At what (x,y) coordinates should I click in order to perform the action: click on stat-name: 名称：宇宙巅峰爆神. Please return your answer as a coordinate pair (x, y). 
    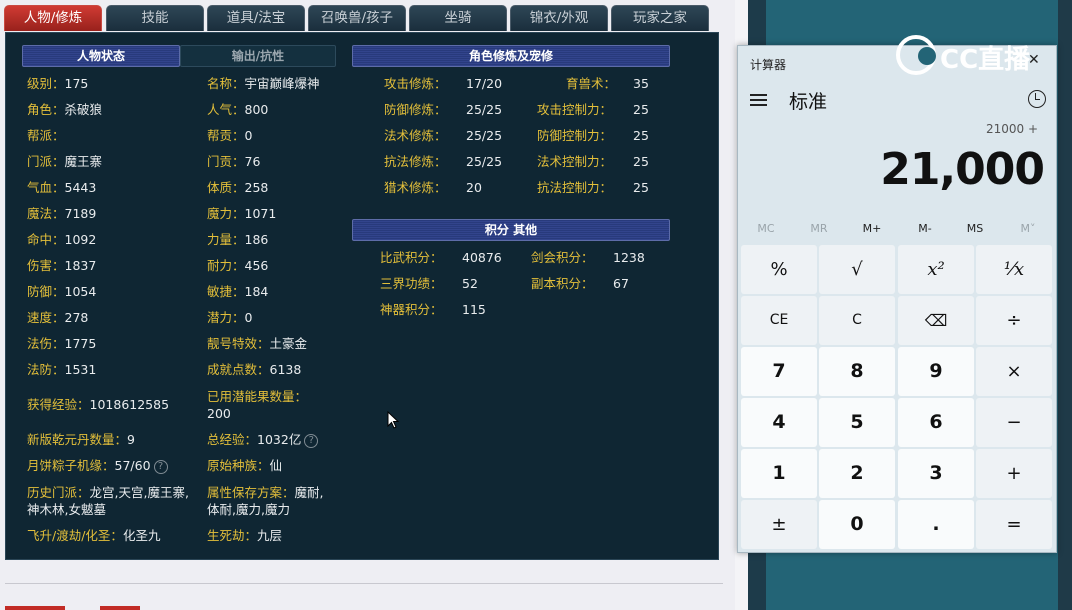
    Looking at the image, I should click on (263, 83).